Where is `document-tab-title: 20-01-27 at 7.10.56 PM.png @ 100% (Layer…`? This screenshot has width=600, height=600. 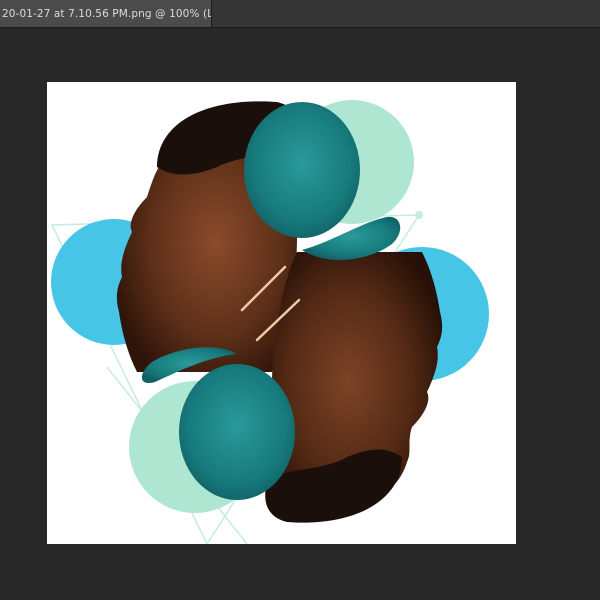 document-tab-title: 20-01-27 at 7.10.56 PM.png @ 100% (Layer… is located at coordinates (106, 13).